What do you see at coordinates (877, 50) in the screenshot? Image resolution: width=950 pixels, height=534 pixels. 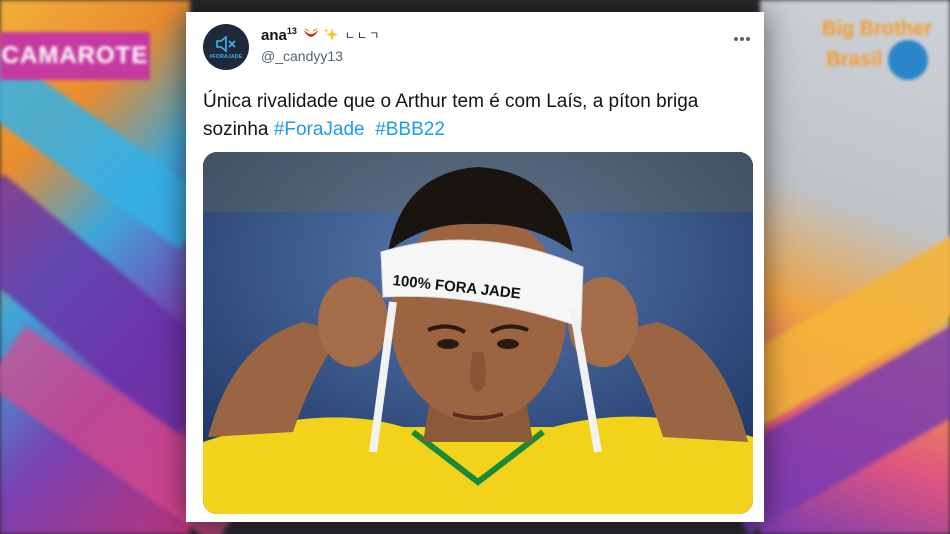 I see `bbb-logo: Big Brother Brasil` at bounding box center [877, 50].